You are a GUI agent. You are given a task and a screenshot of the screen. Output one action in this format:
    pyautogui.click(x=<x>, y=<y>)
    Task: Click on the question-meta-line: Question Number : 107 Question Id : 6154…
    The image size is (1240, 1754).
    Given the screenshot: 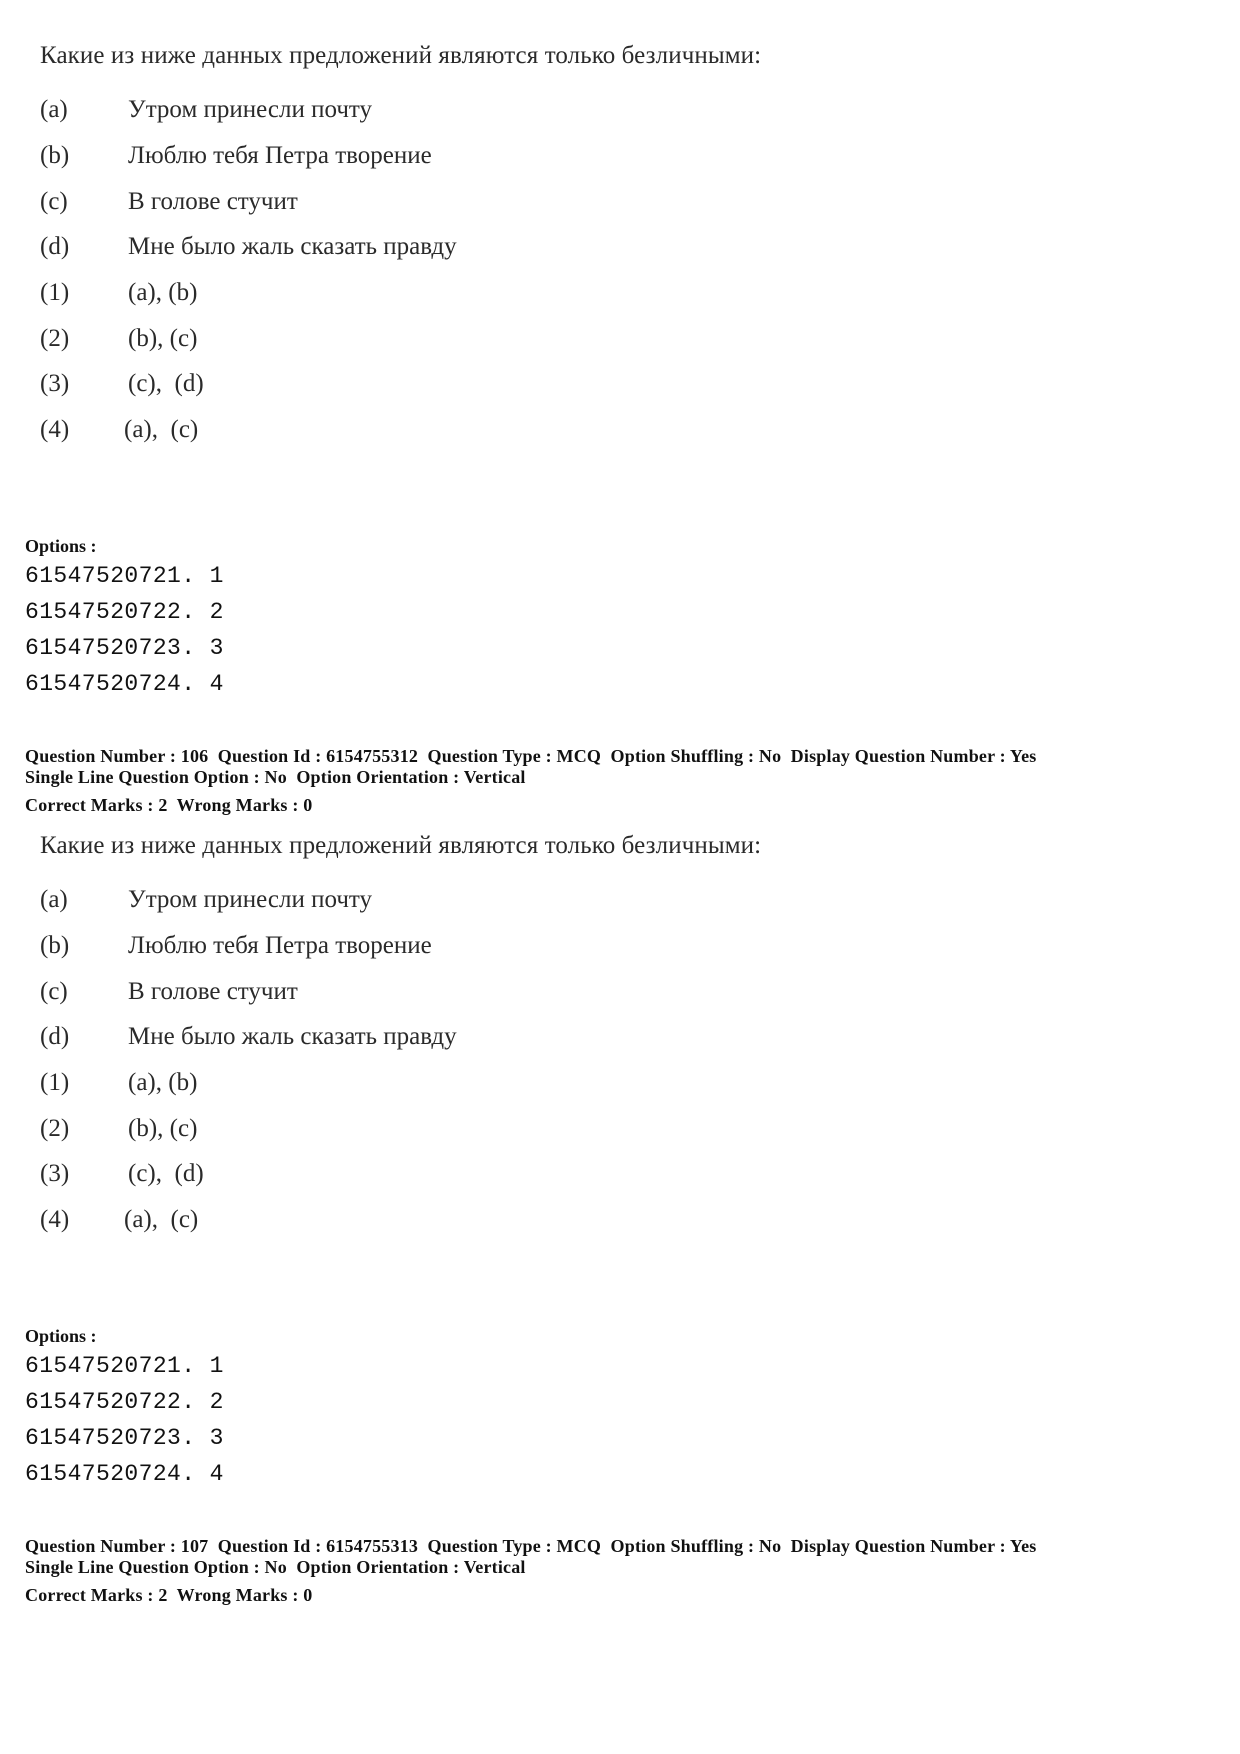 What is the action you would take?
    pyautogui.click(x=531, y=1546)
    